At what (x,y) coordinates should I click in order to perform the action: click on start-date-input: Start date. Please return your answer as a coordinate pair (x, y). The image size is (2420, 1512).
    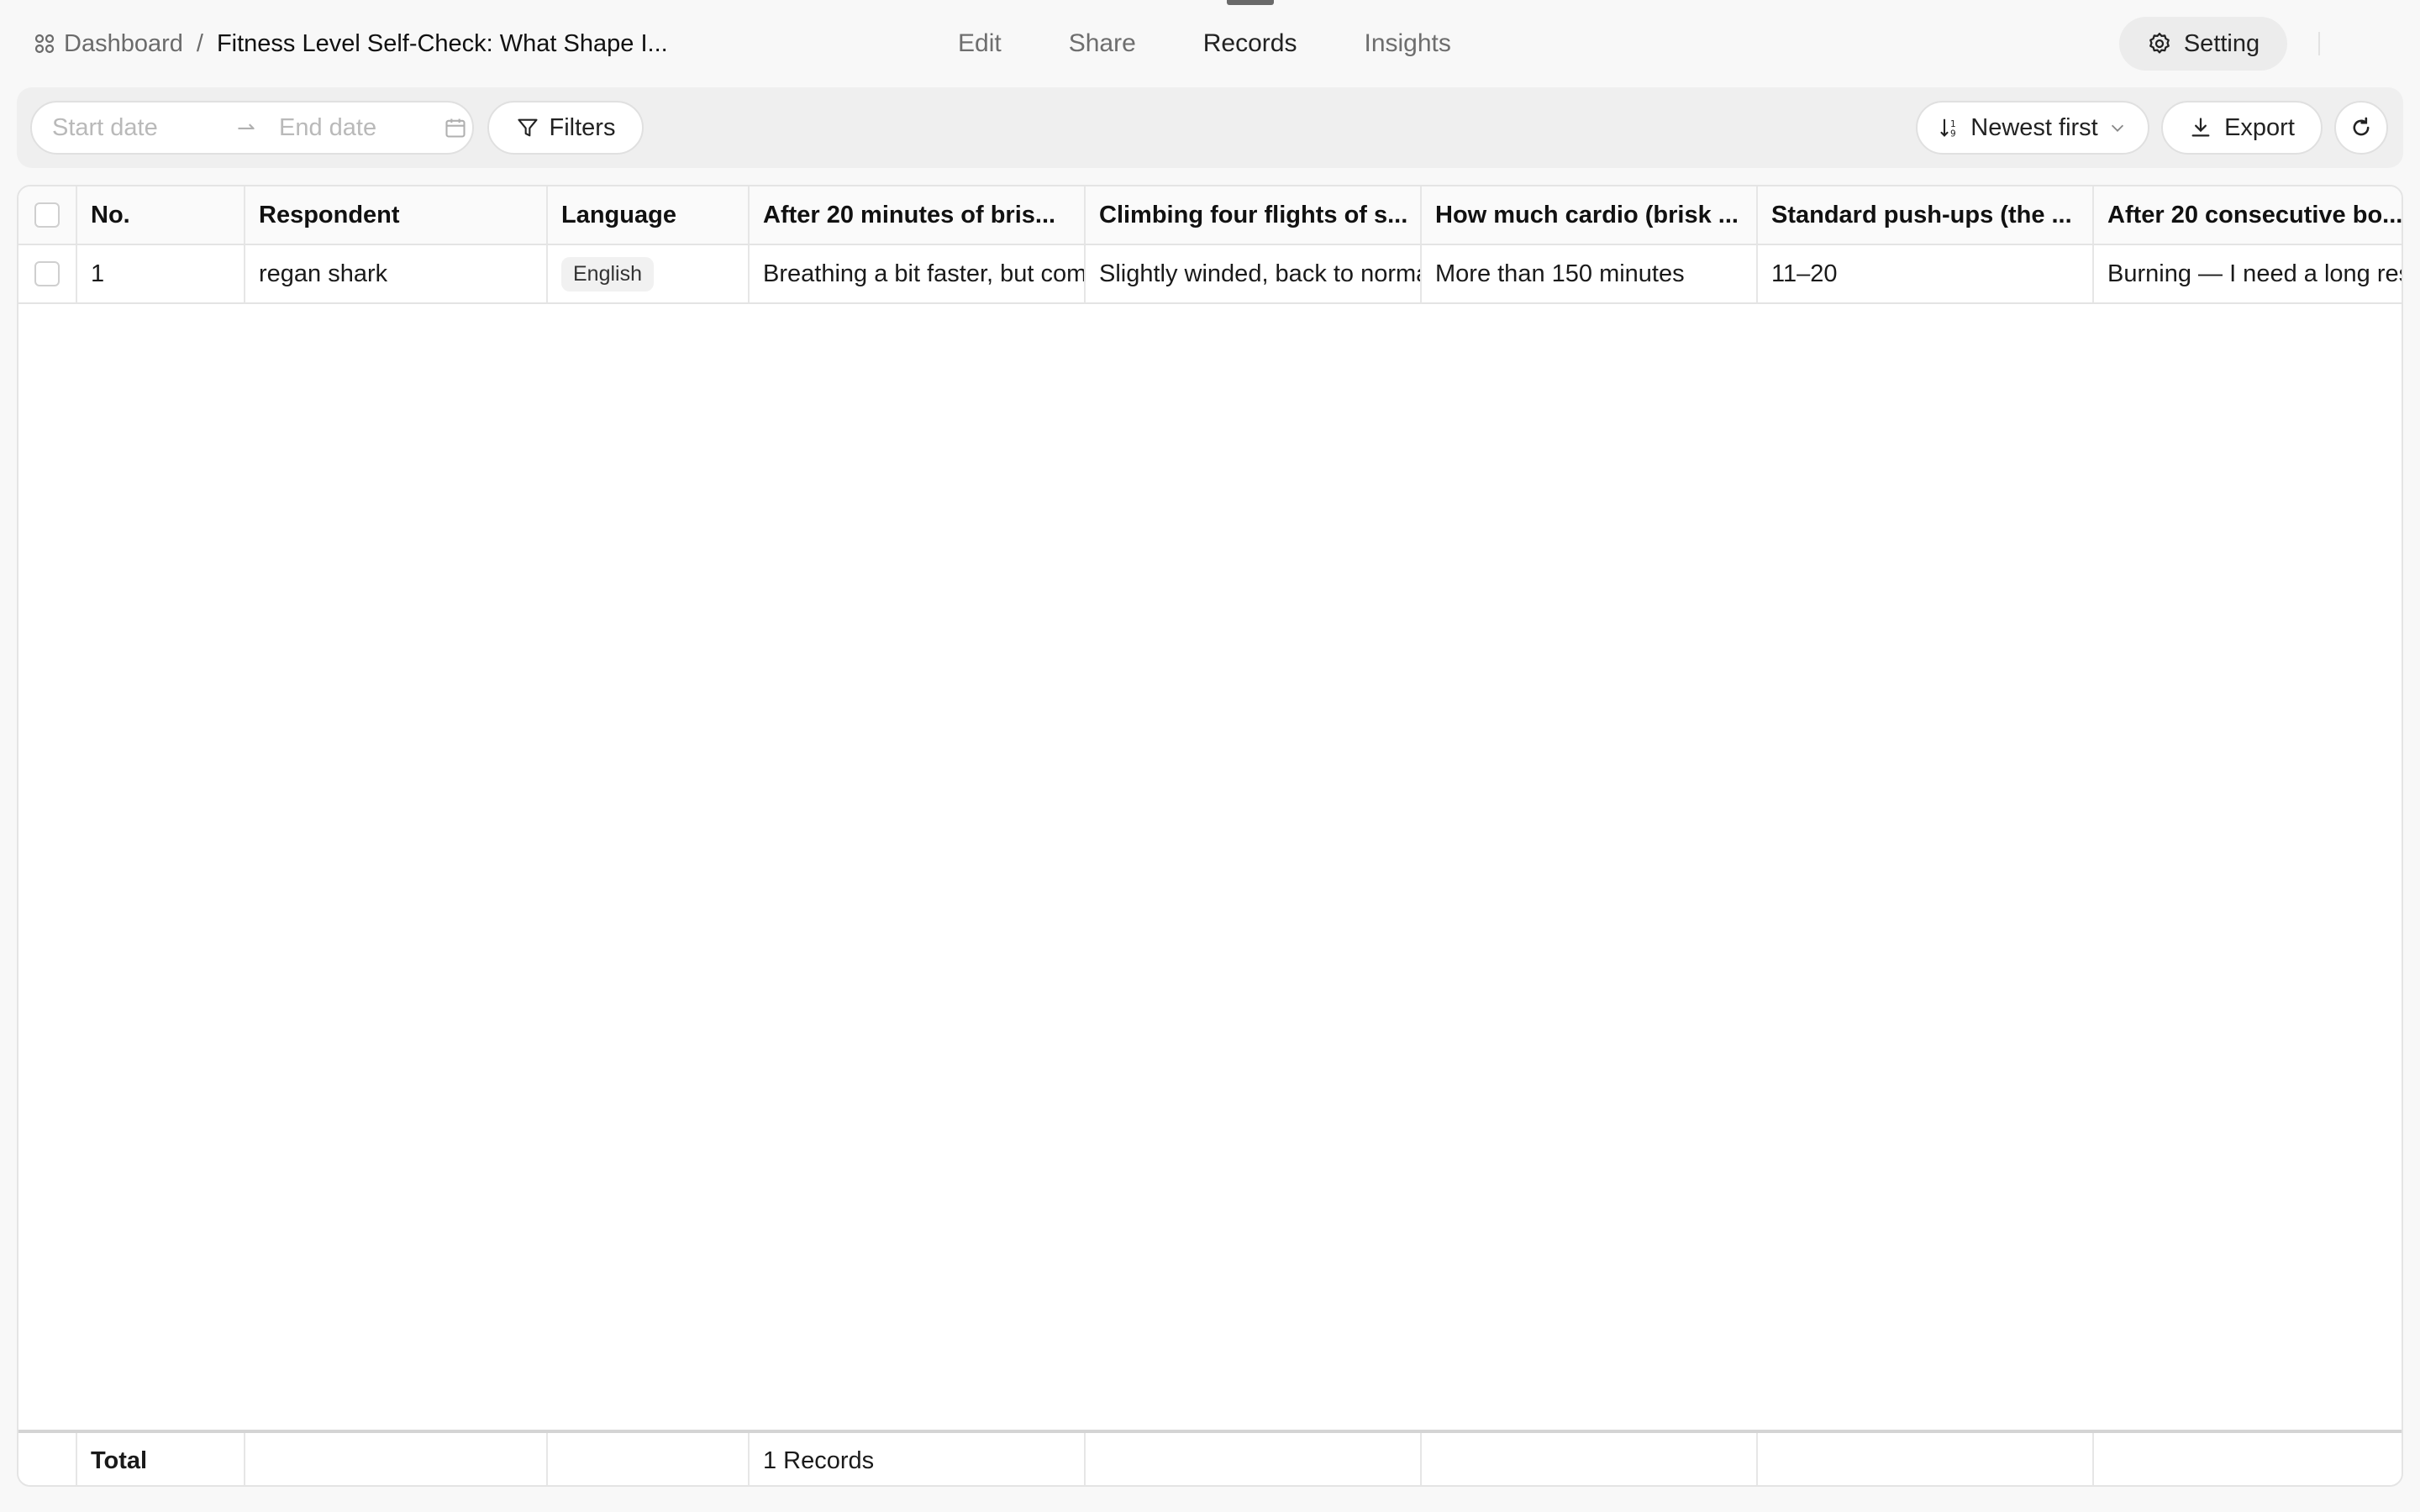
    Looking at the image, I should click on (105, 128).